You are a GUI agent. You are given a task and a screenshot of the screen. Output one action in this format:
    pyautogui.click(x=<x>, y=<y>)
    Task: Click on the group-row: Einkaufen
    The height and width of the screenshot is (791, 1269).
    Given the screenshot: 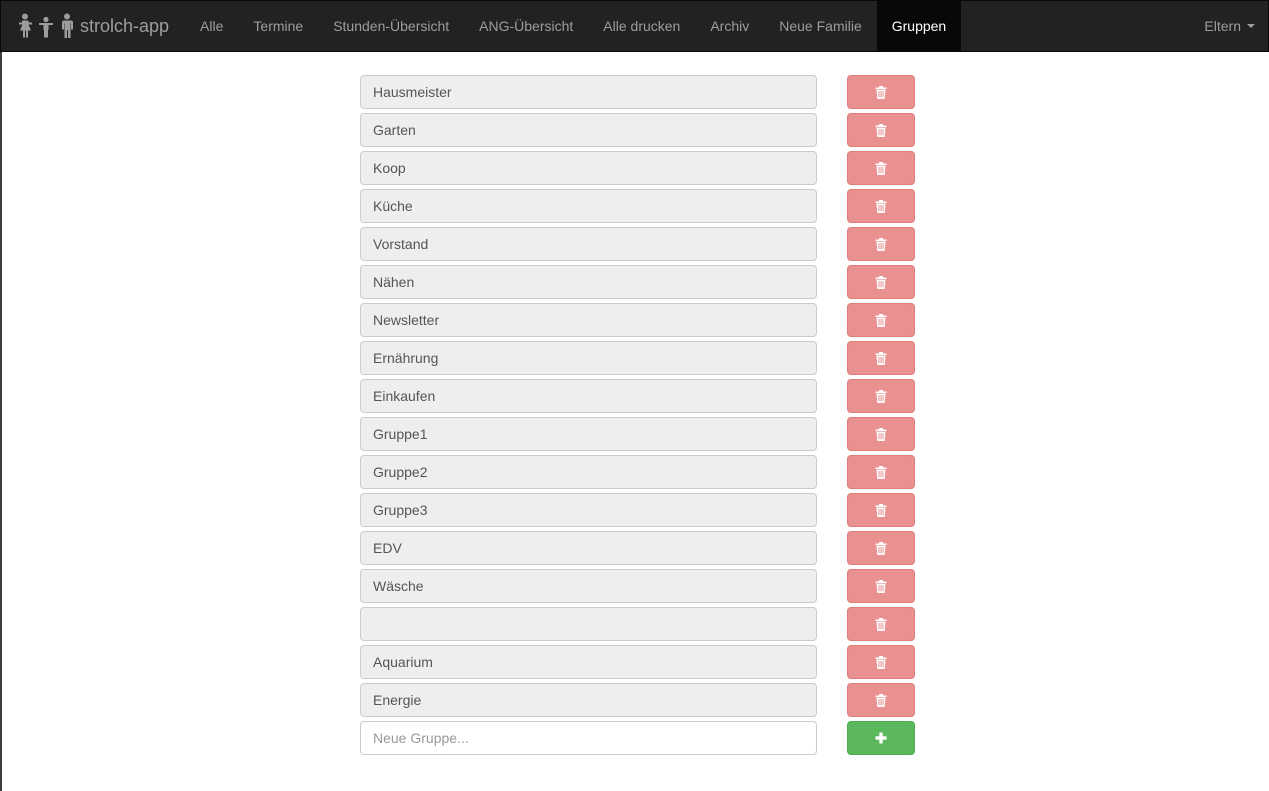 What is the action you would take?
    pyautogui.click(x=637, y=396)
    